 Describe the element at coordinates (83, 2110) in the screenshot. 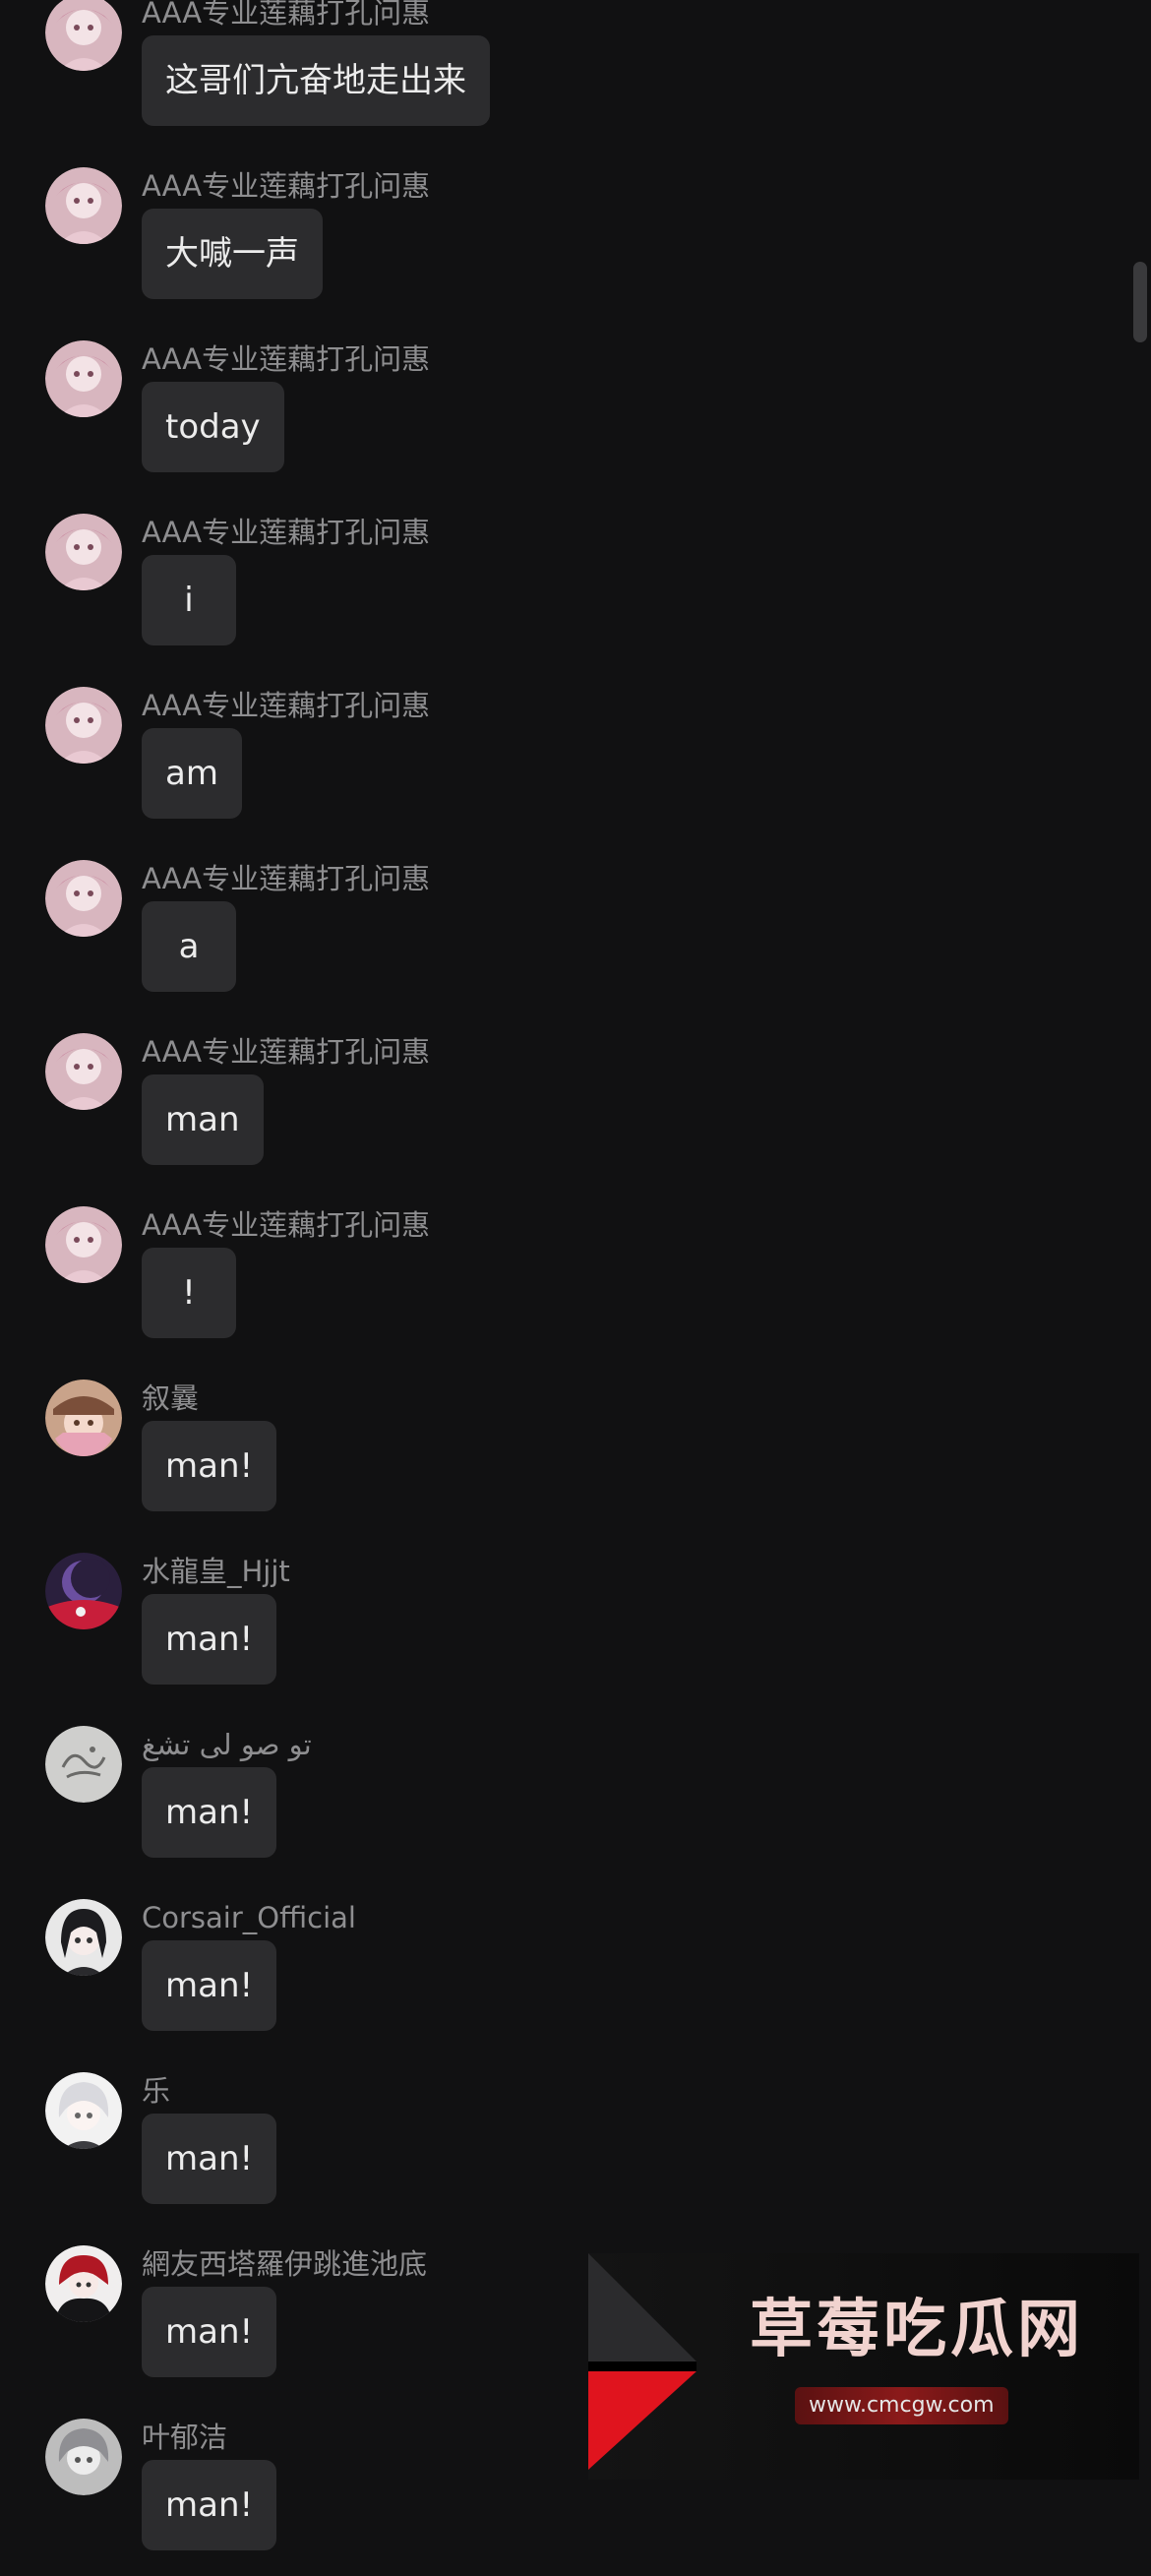

I see `white-hair-avatar-icon` at that location.